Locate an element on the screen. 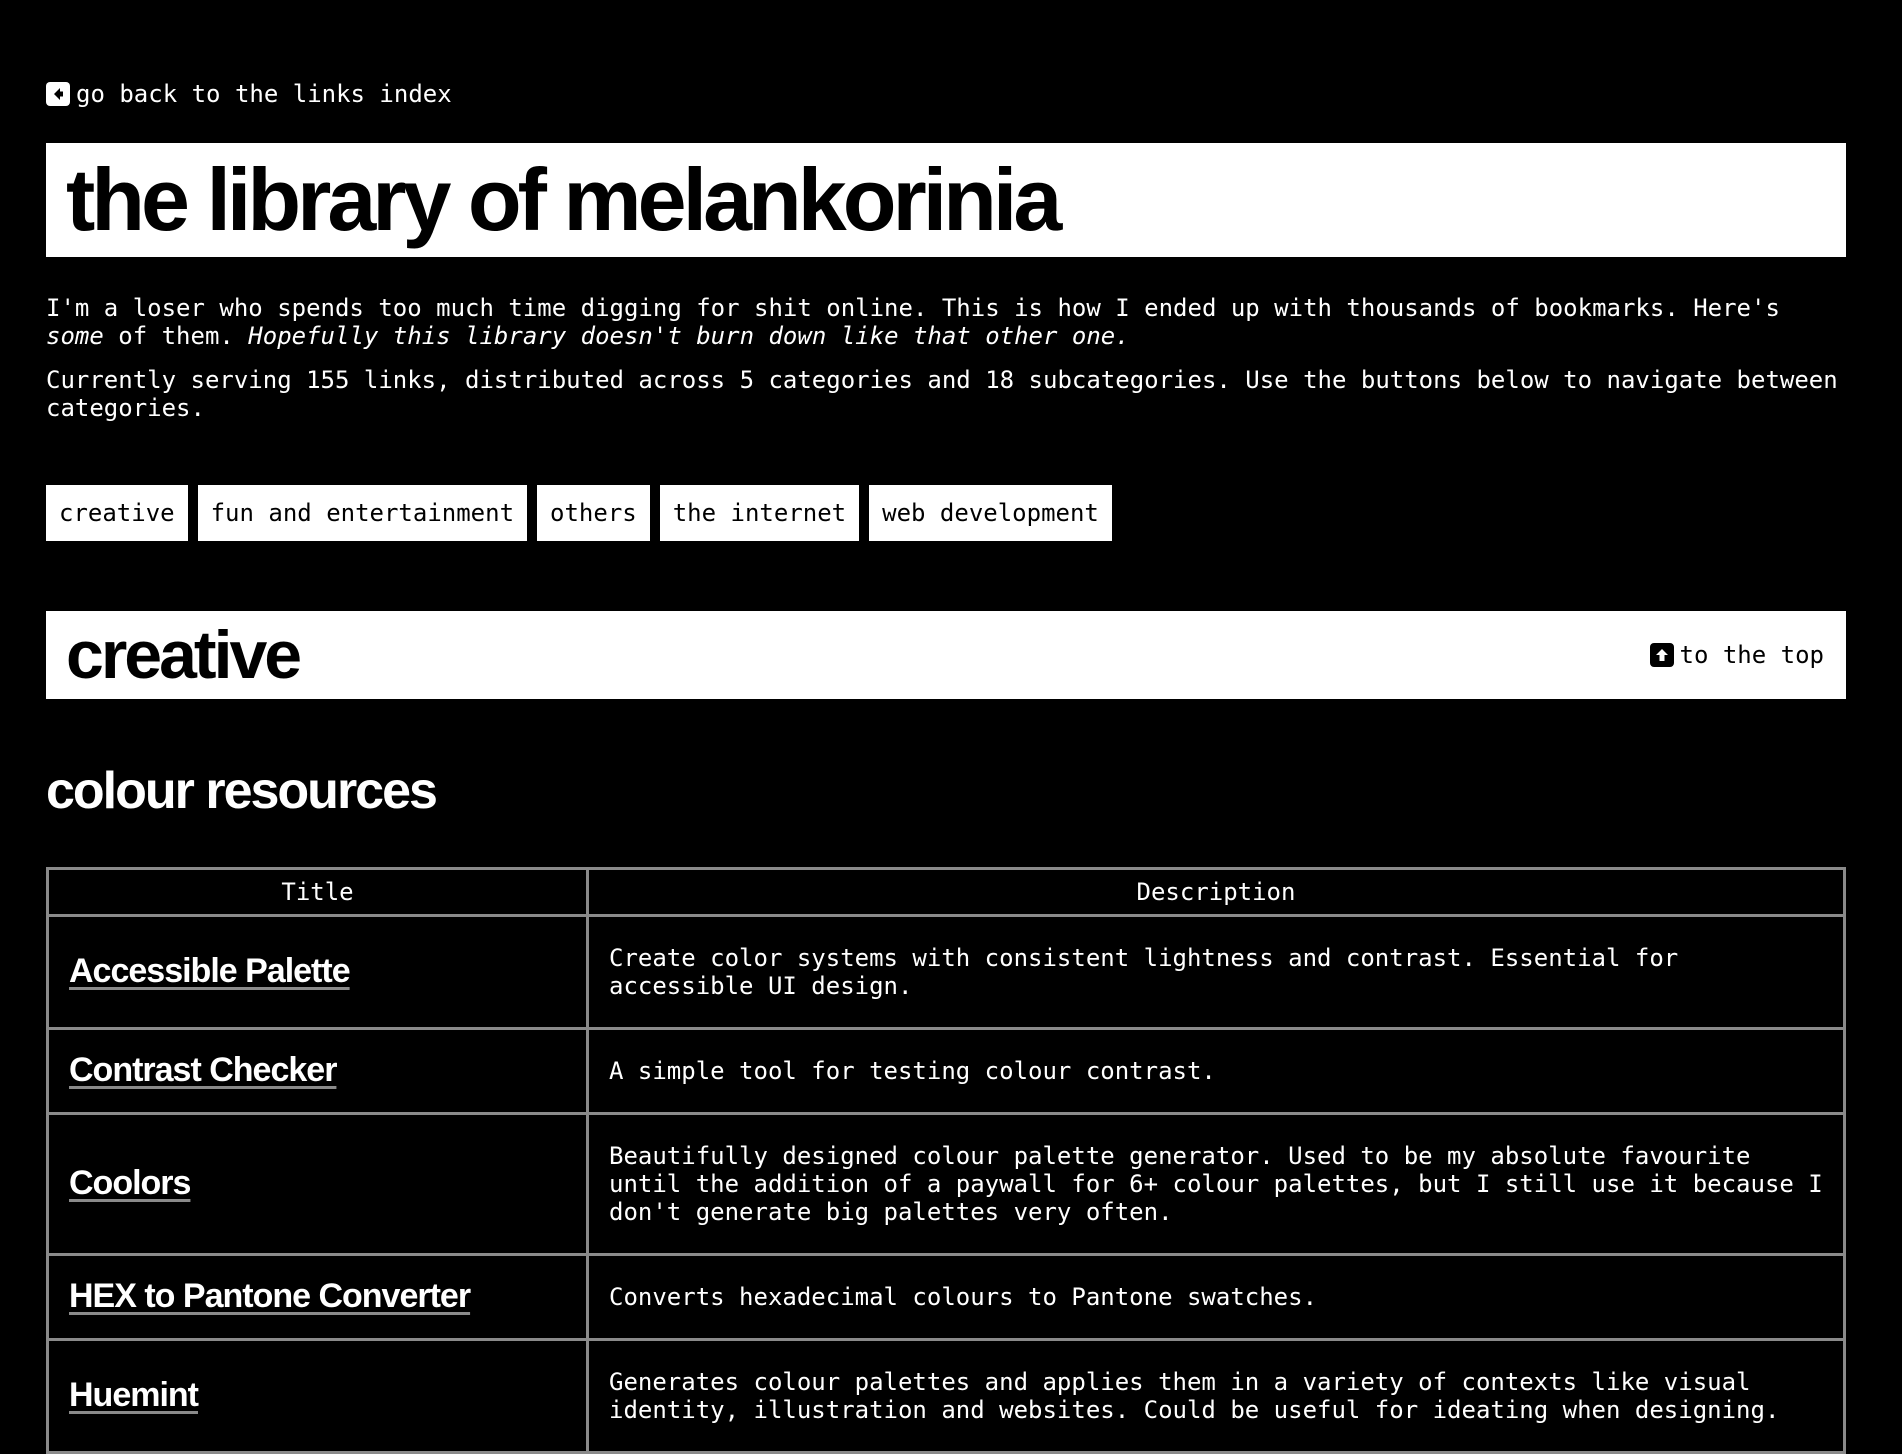 This screenshot has width=1902, height=1454. intro-emphasis-some: some is located at coordinates (75, 336).